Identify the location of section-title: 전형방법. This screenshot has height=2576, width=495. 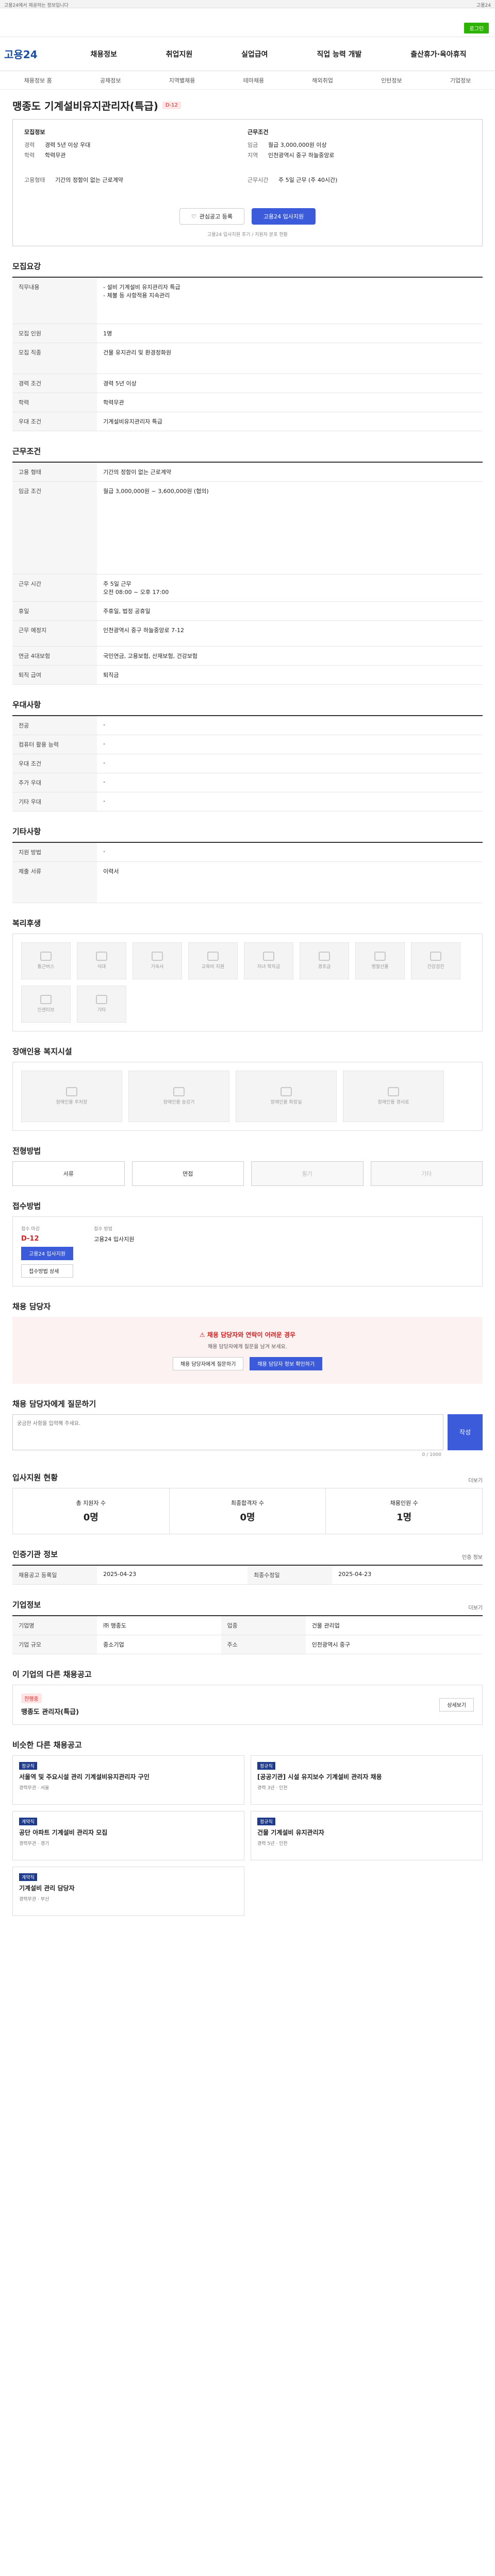
(27, 1151).